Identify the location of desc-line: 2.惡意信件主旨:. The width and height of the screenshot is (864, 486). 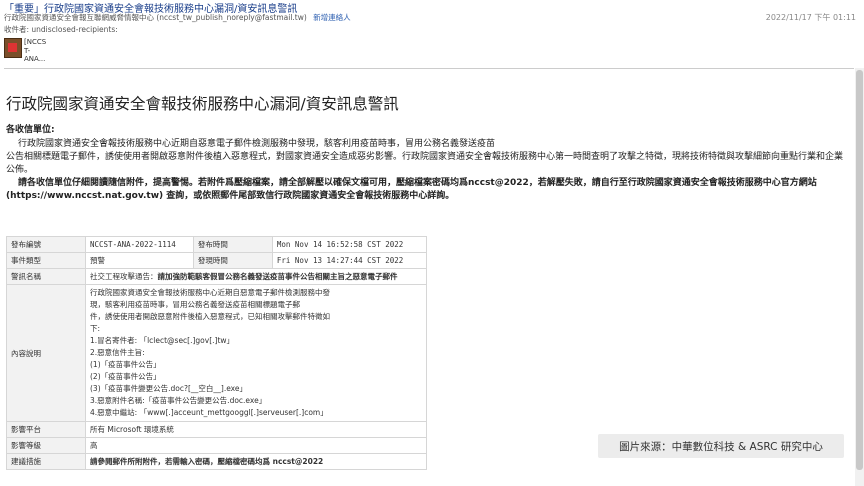
(117, 352).